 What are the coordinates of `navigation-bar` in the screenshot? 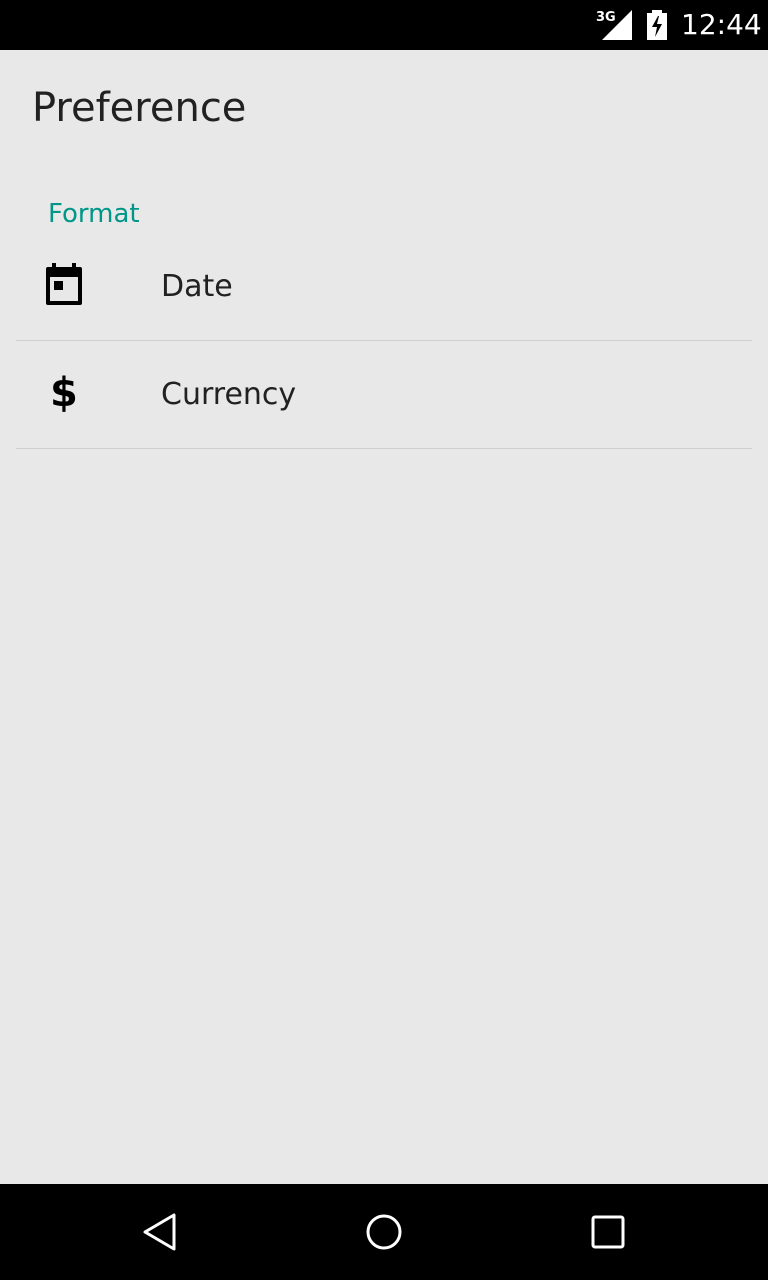 It's located at (384, 1232).